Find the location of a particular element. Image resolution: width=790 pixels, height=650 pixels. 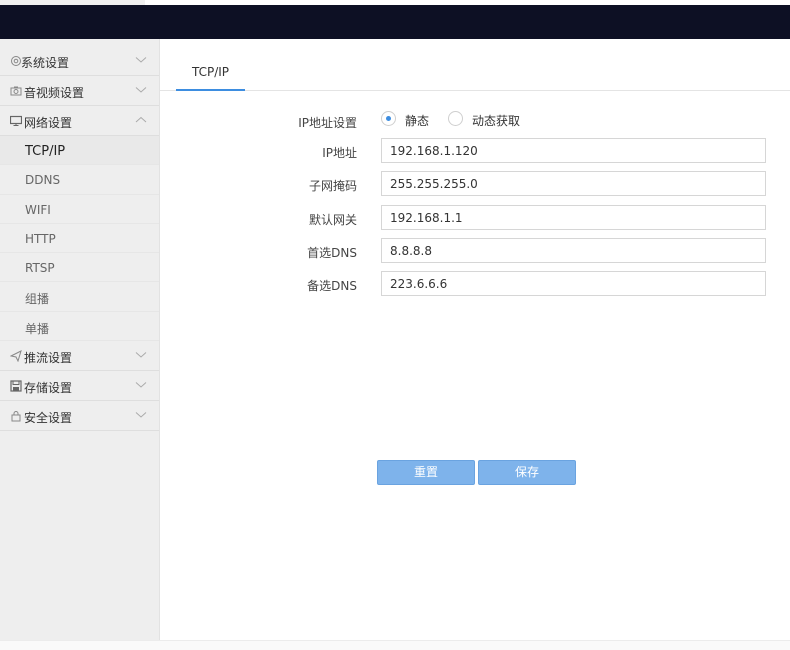

sidebar-item-label: 单播 is located at coordinates (37, 328).